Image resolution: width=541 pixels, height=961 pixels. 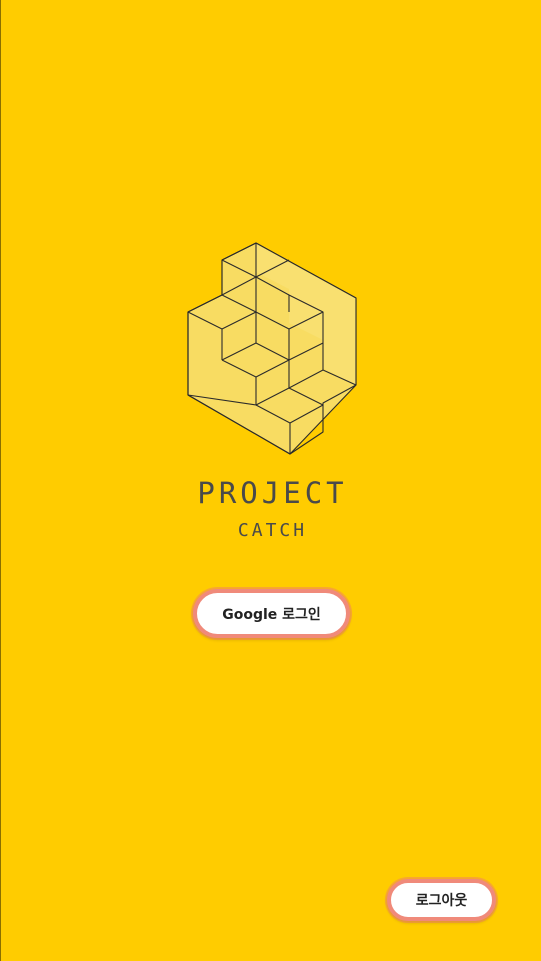 I want to click on app-subtitle: CATCH, so click(x=272, y=530).